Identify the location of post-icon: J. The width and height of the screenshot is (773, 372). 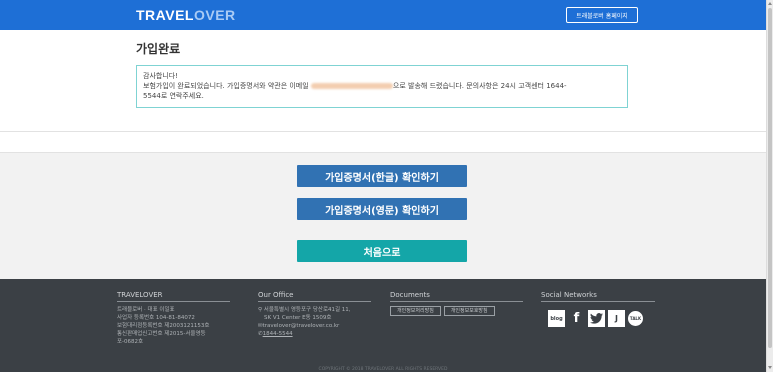
(616, 318).